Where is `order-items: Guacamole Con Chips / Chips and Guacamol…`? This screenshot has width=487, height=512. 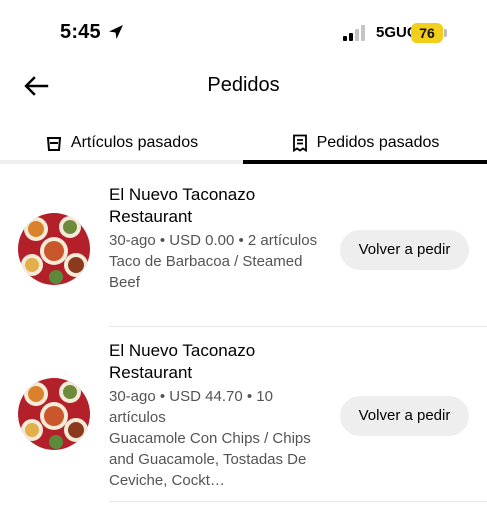
order-items: Guacamole Con Chips / Chips and Guacamol… is located at coordinates (210, 459).